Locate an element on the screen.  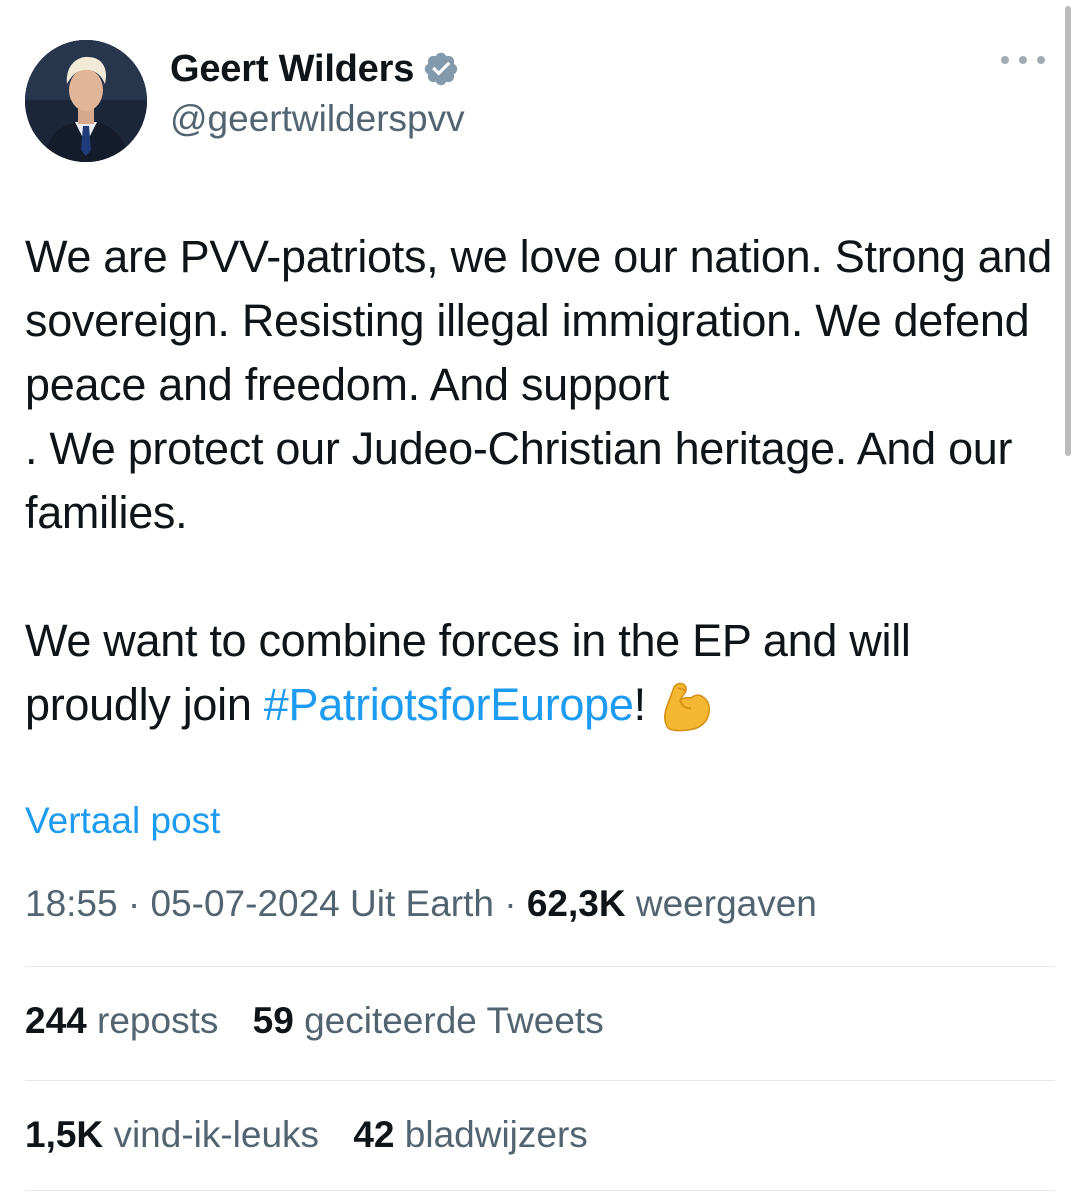
likes-count: 1,5K is located at coordinates (64, 1134).